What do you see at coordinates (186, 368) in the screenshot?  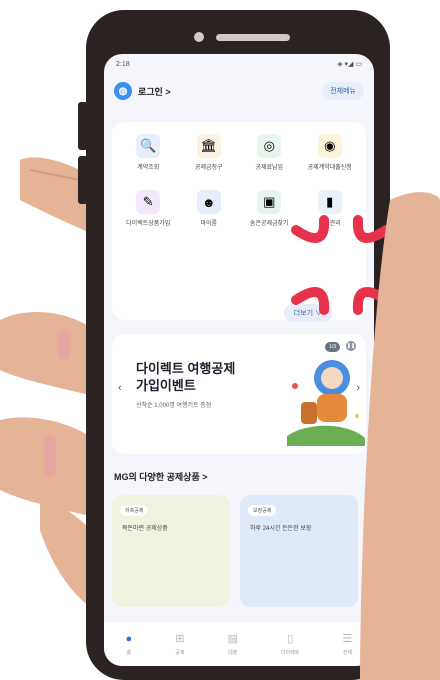 I see `banner-title-line1: 다이렉트 여행공제` at bounding box center [186, 368].